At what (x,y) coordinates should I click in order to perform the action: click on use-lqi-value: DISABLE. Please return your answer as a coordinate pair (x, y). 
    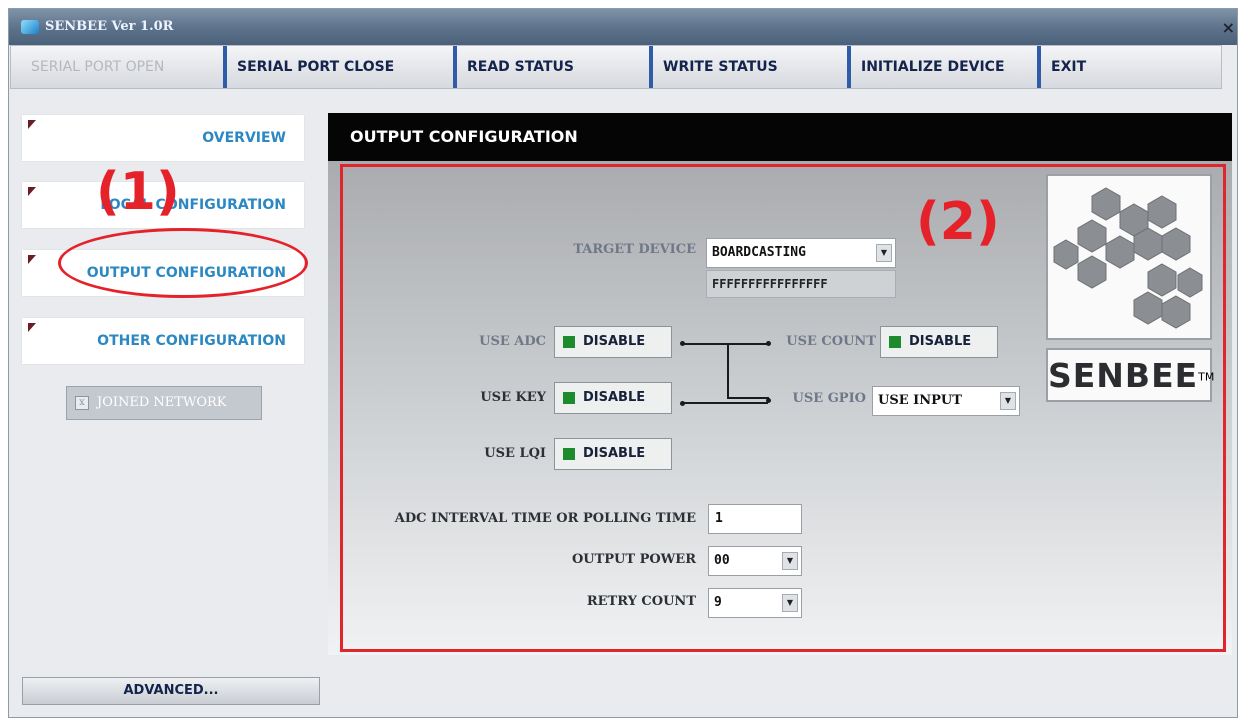
    Looking at the image, I should click on (614, 453).